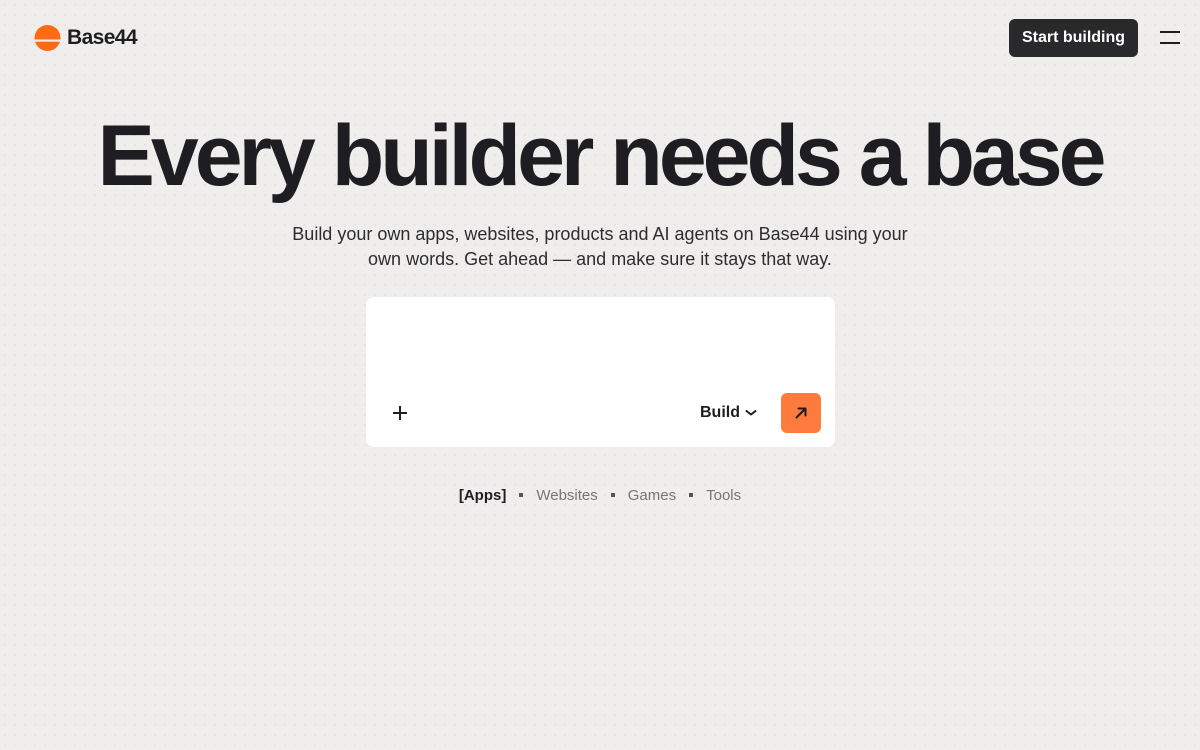  What do you see at coordinates (602, 156) in the screenshot?
I see `hero-title: Every builder needs a base` at bounding box center [602, 156].